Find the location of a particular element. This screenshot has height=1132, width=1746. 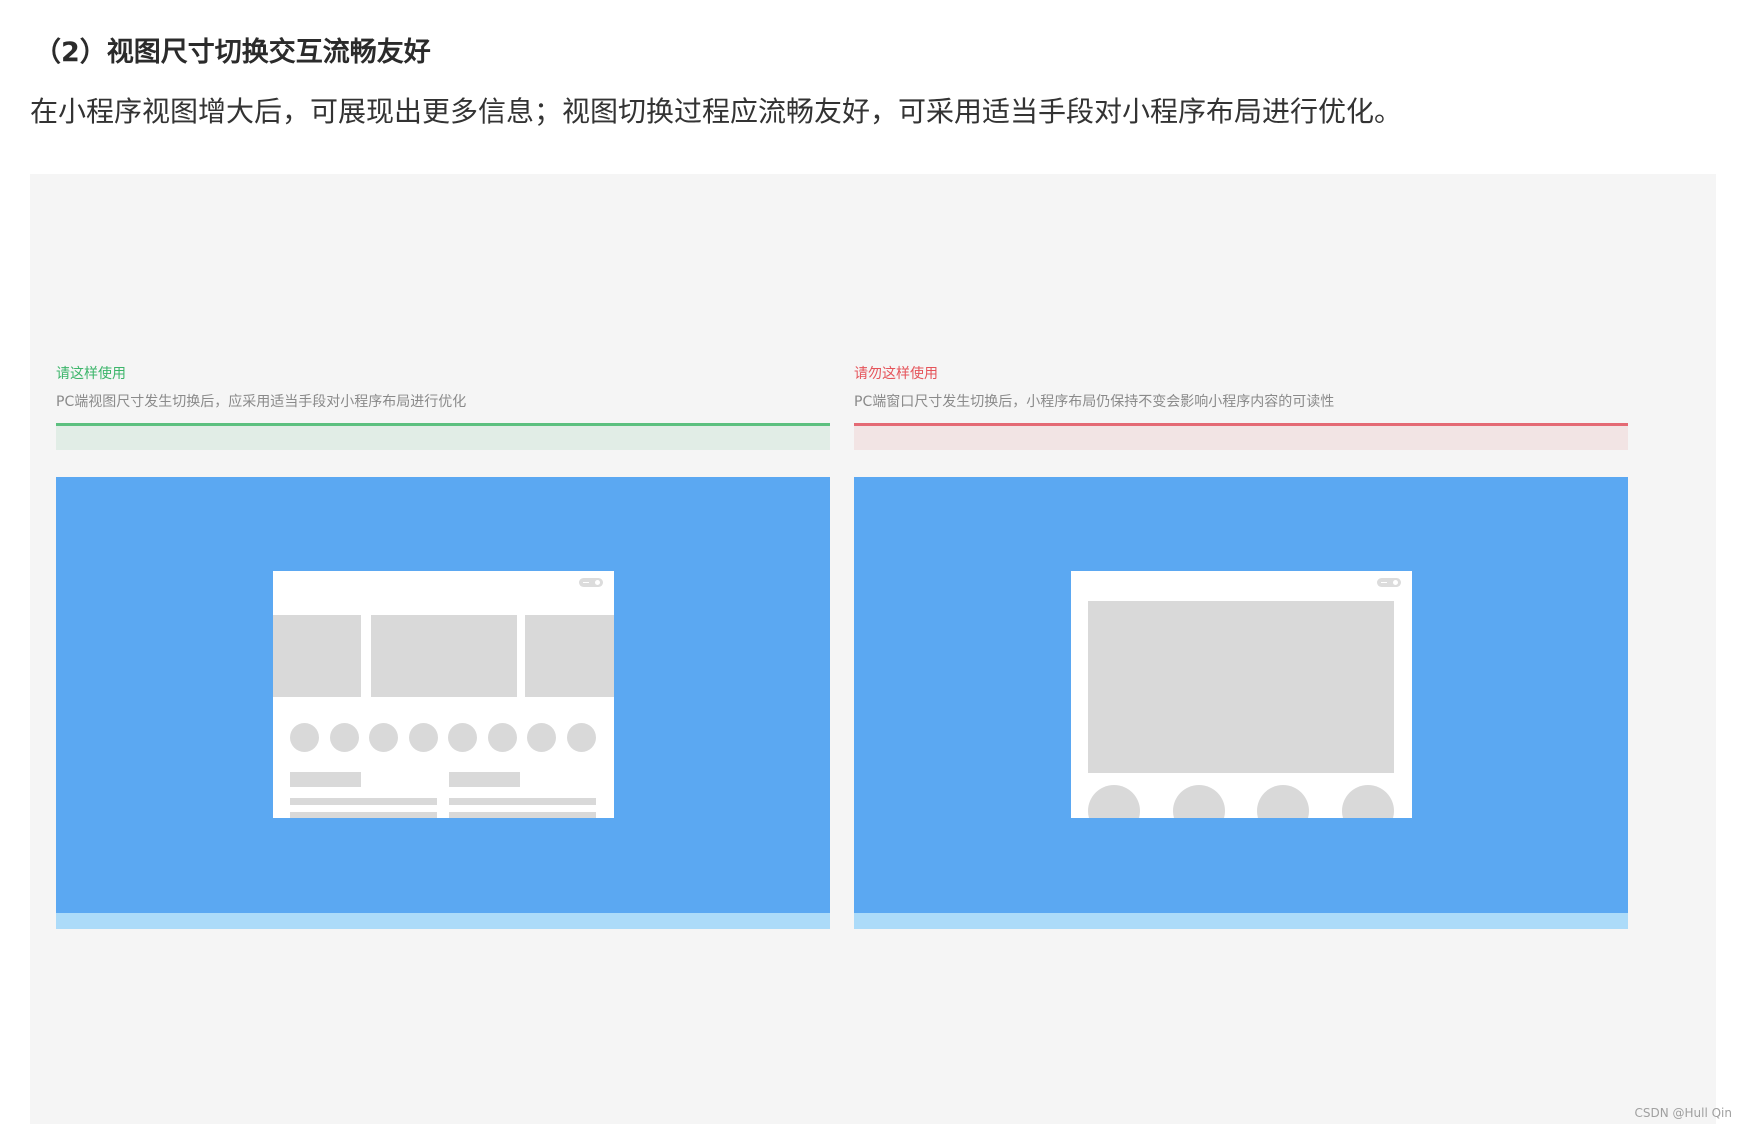

do-status-bar is located at coordinates (443, 436).